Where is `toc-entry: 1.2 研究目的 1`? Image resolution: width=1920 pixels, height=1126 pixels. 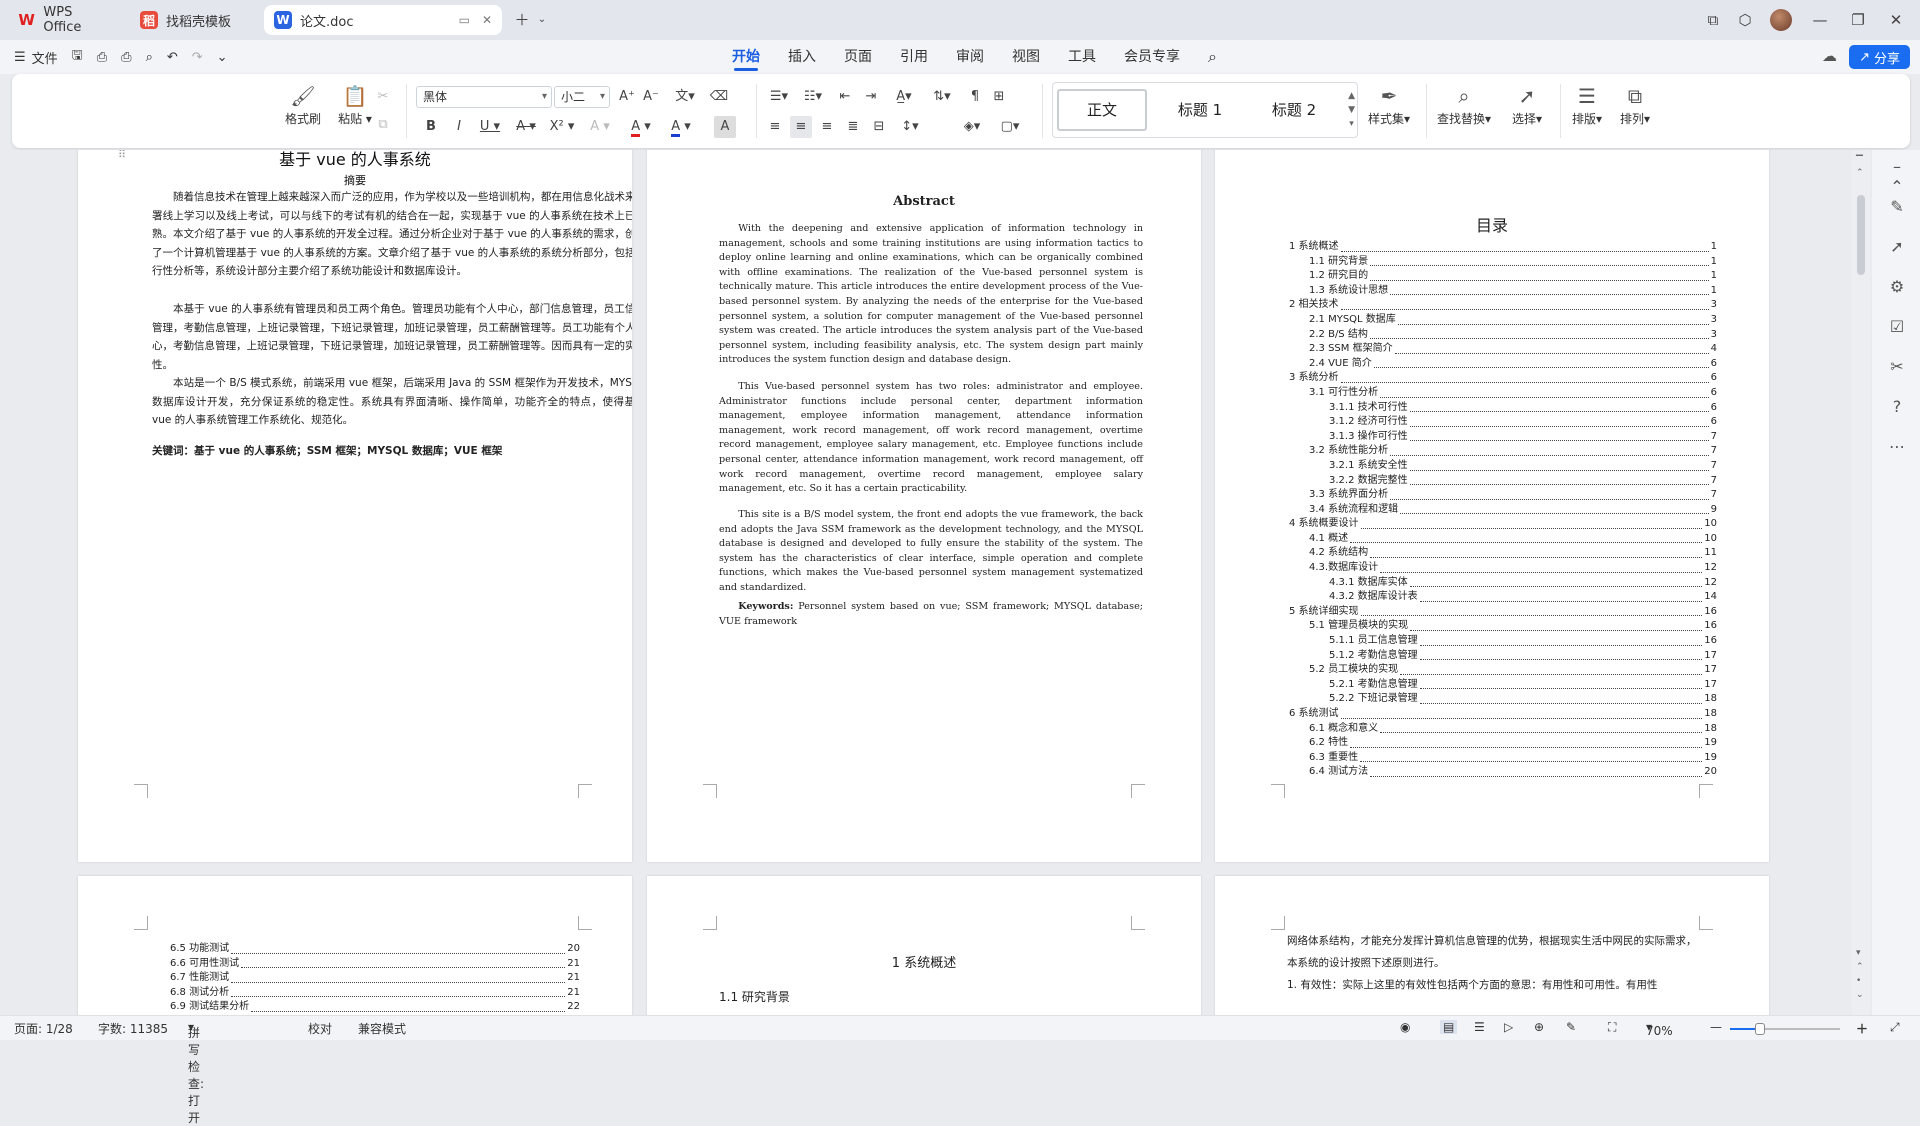 toc-entry: 1.2 研究目的 1 is located at coordinates (1503, 276).